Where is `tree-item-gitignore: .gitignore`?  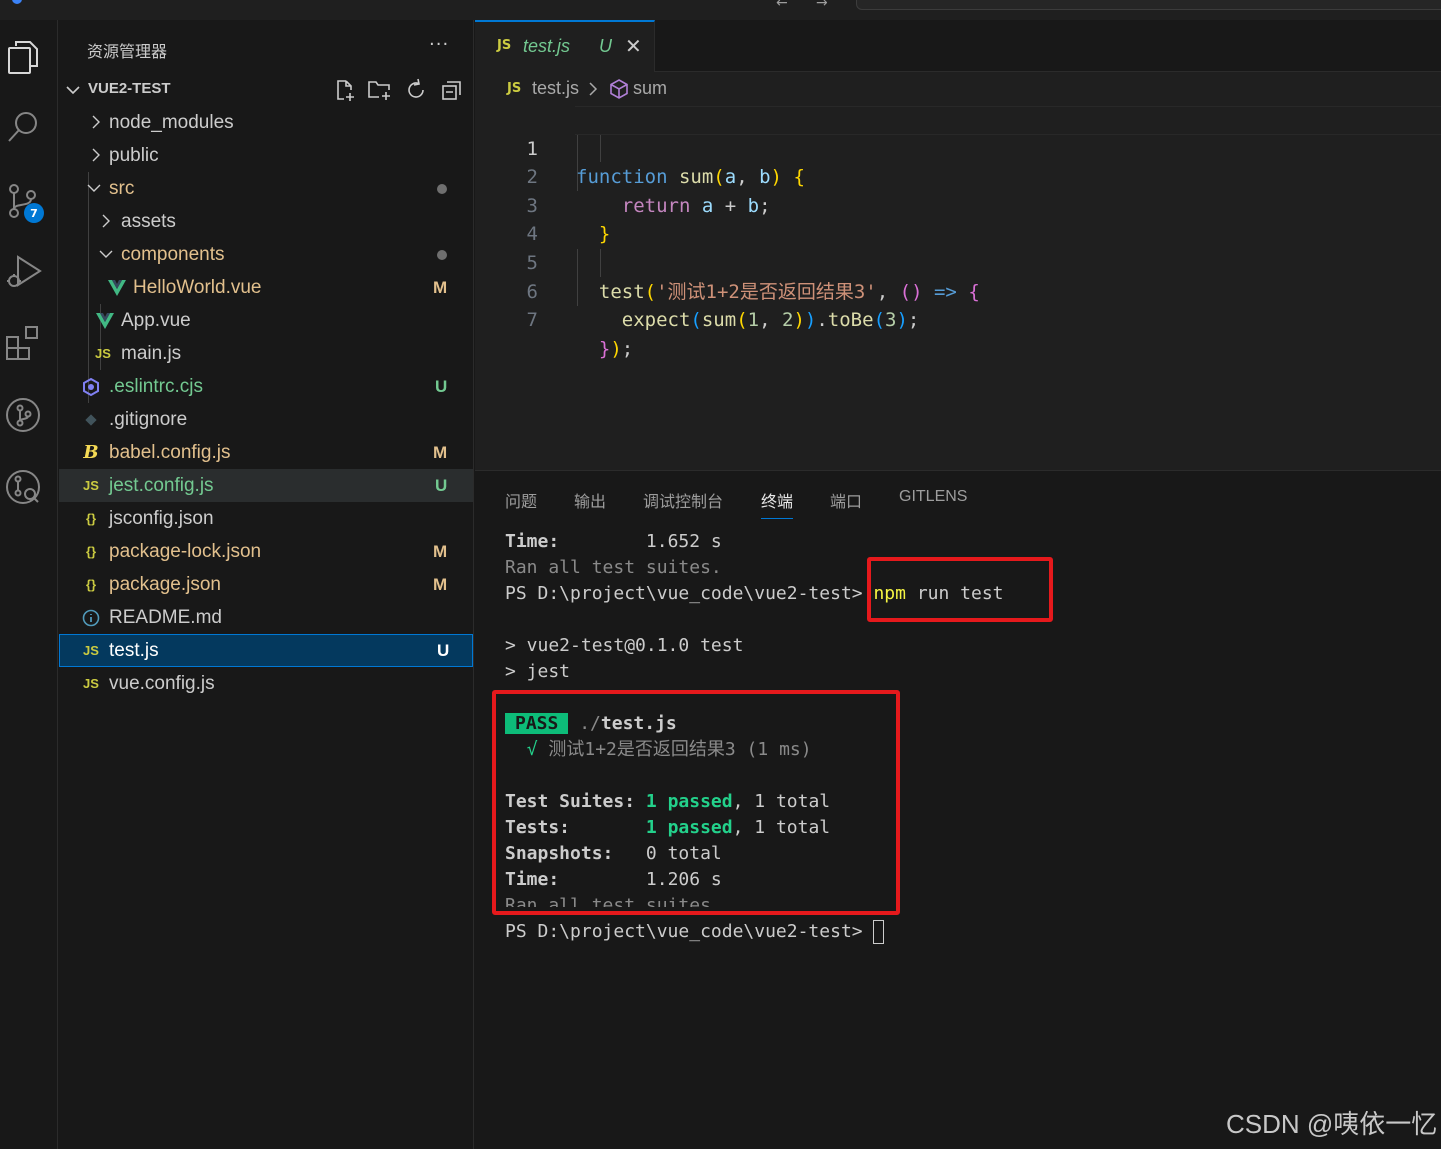 tree-item-gitignore: .gitignore is located at coordinates (266, 419).